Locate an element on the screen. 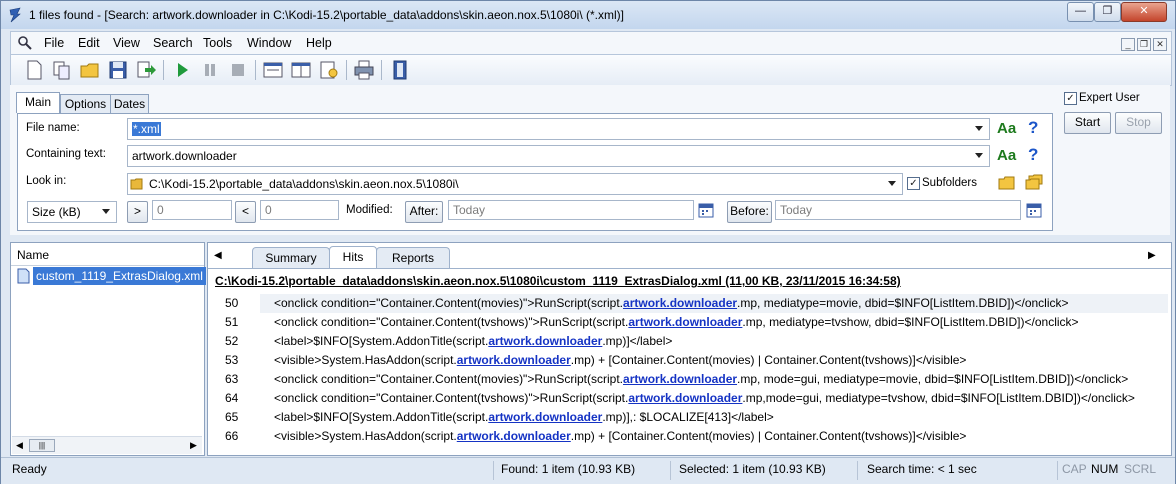  start-button: Start is located at coordinates (1087, 123).